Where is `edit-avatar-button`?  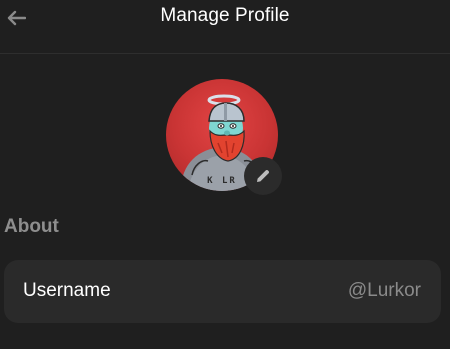
edit-avatar-button is located at coordinates (263, 176).